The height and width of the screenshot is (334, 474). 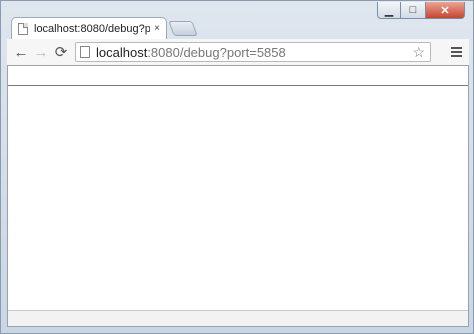 What do you see at coordinates (183, 28) in the screenshot?
I see `new-tab-button` at bounding box center [183, 28].